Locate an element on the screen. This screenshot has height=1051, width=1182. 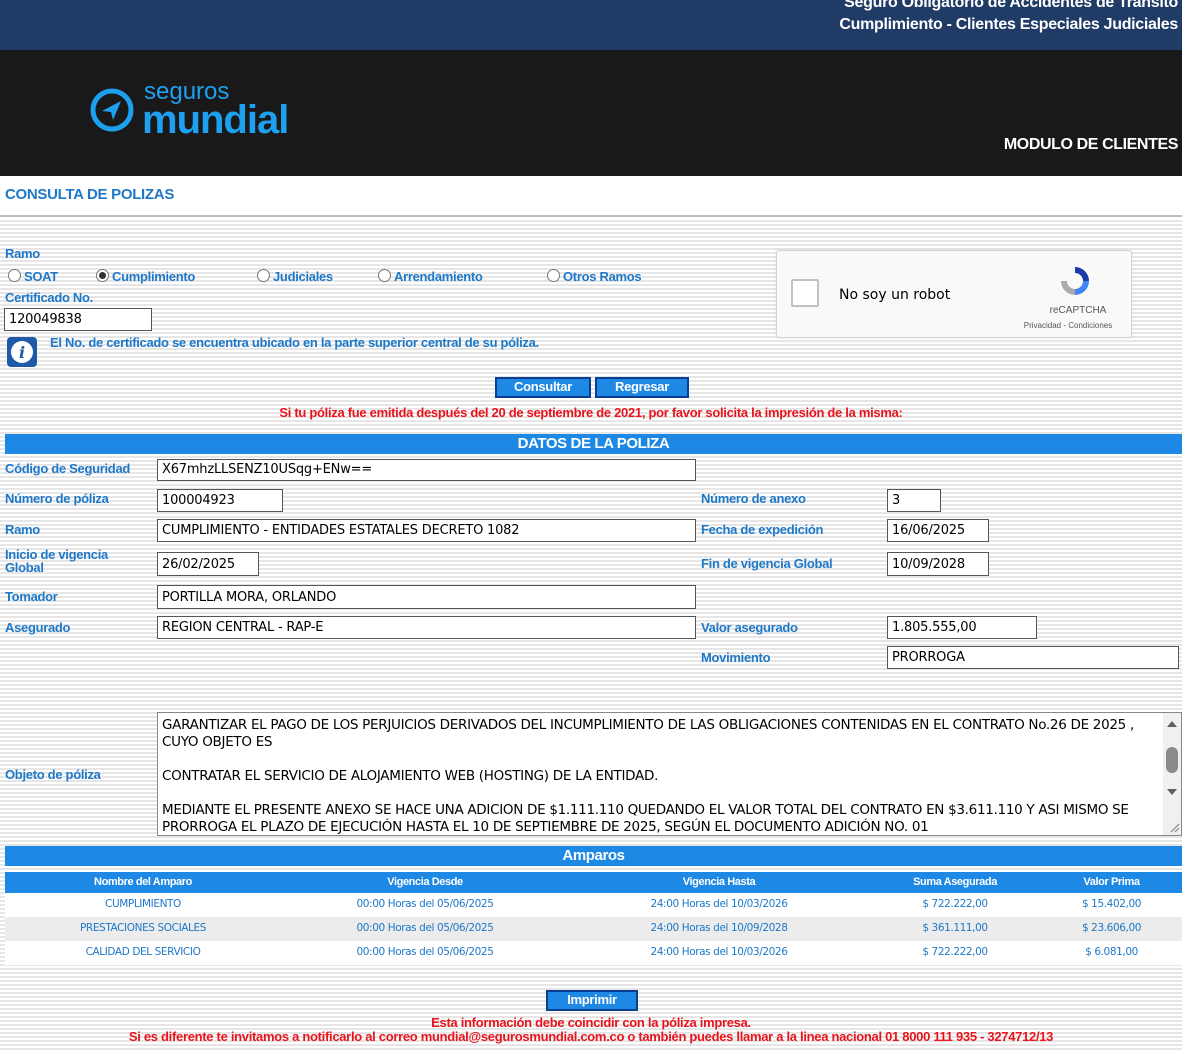
codigo-field: X67mhzLLSENZ10USqg+ENw== is located at coordinates (426, 470).